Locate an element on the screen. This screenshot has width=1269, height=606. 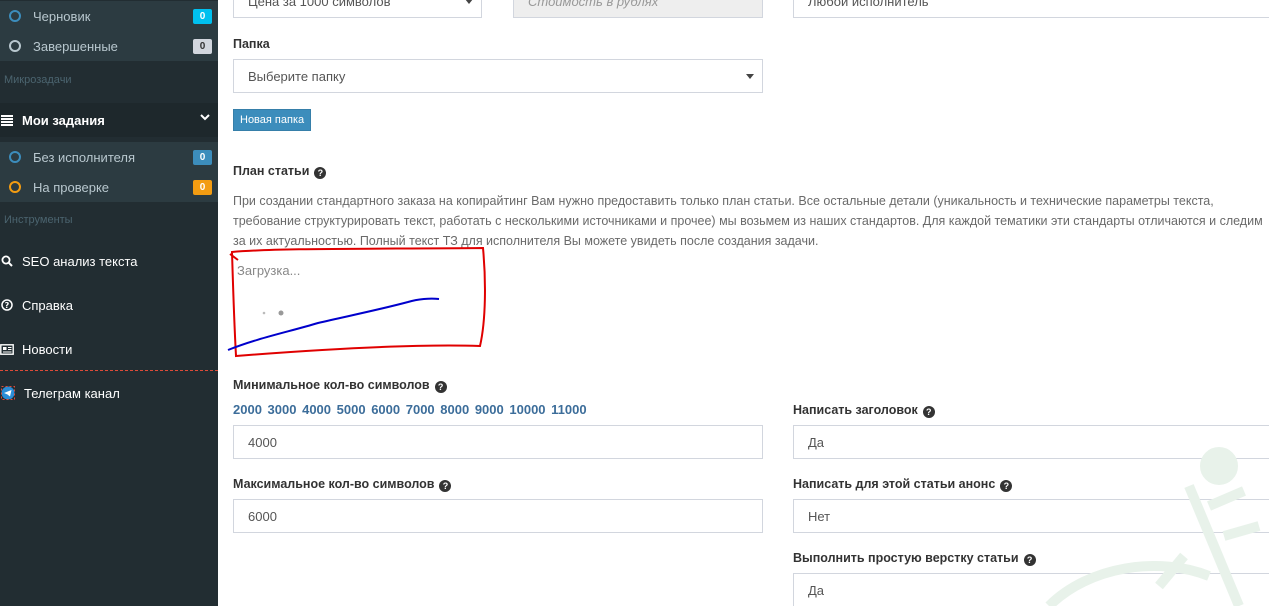
newspaper-icon is located at coordinates (7, 349).